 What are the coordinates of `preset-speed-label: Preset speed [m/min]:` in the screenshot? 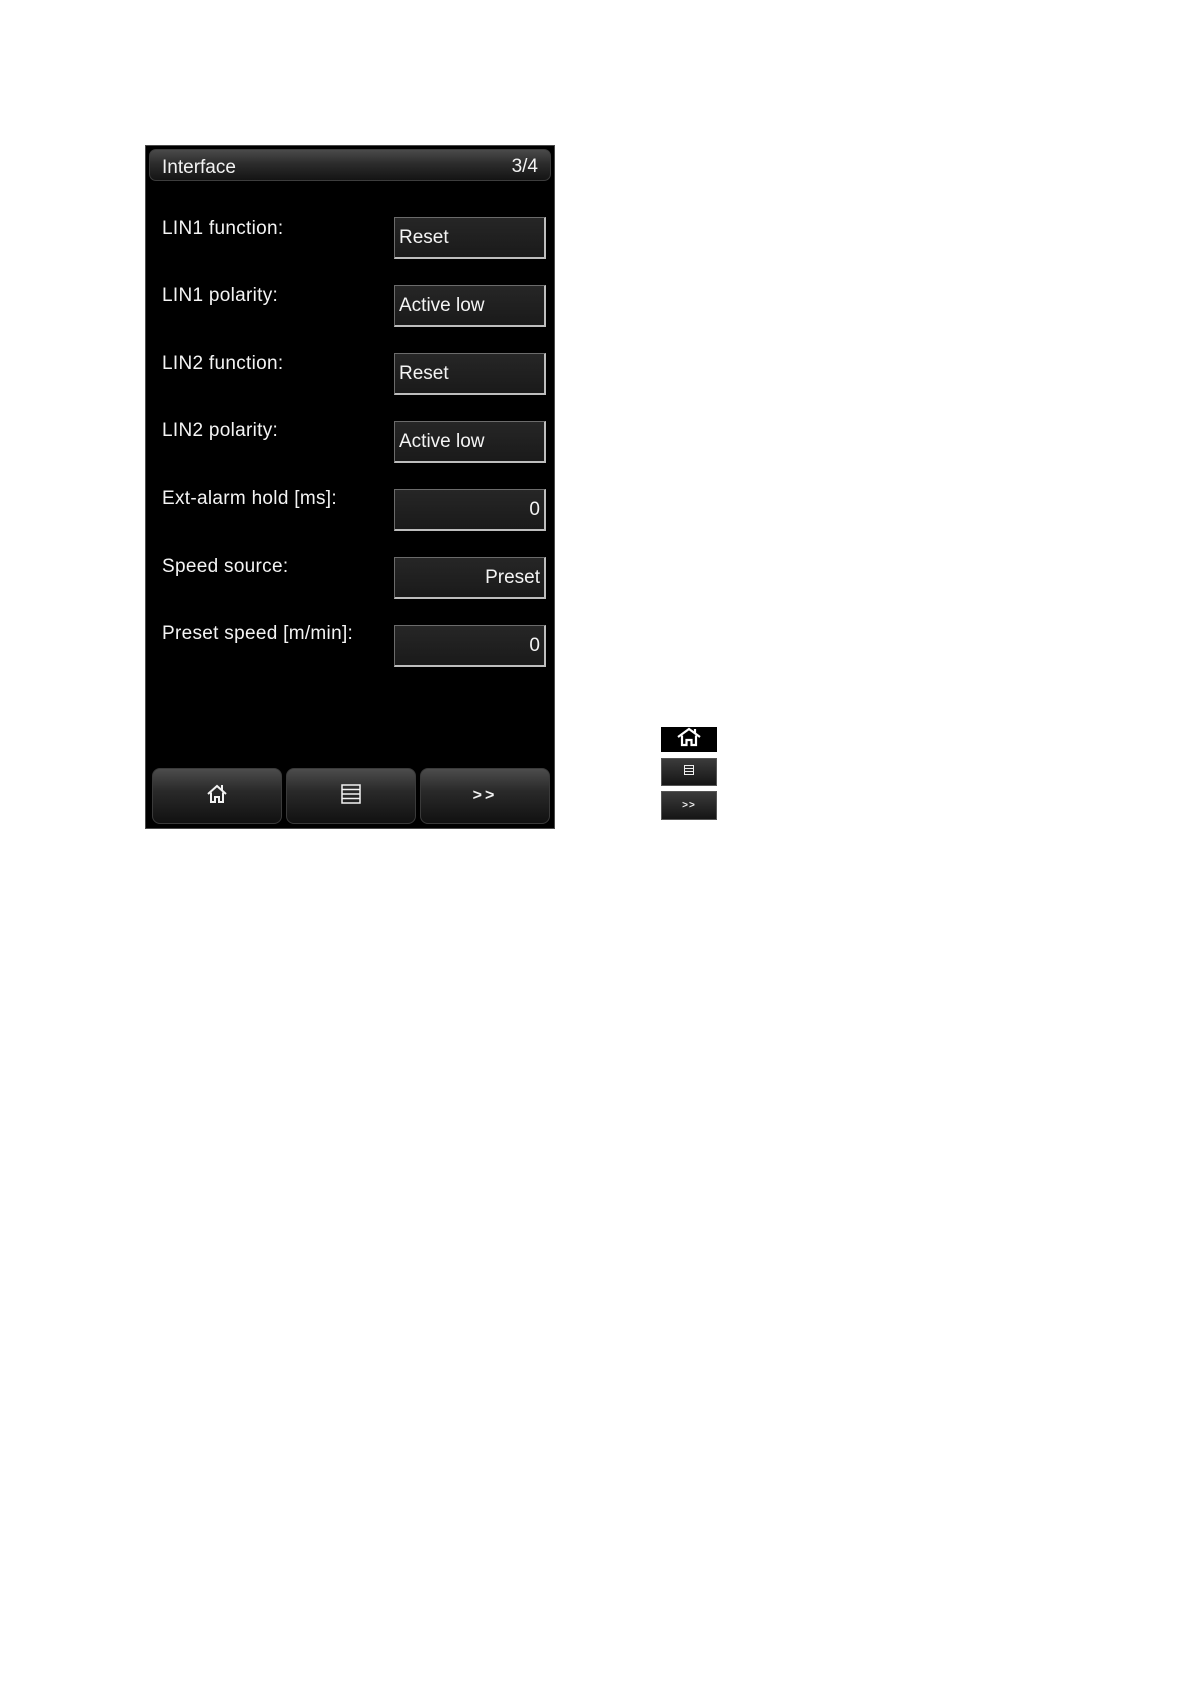 It's located at (258, 633).